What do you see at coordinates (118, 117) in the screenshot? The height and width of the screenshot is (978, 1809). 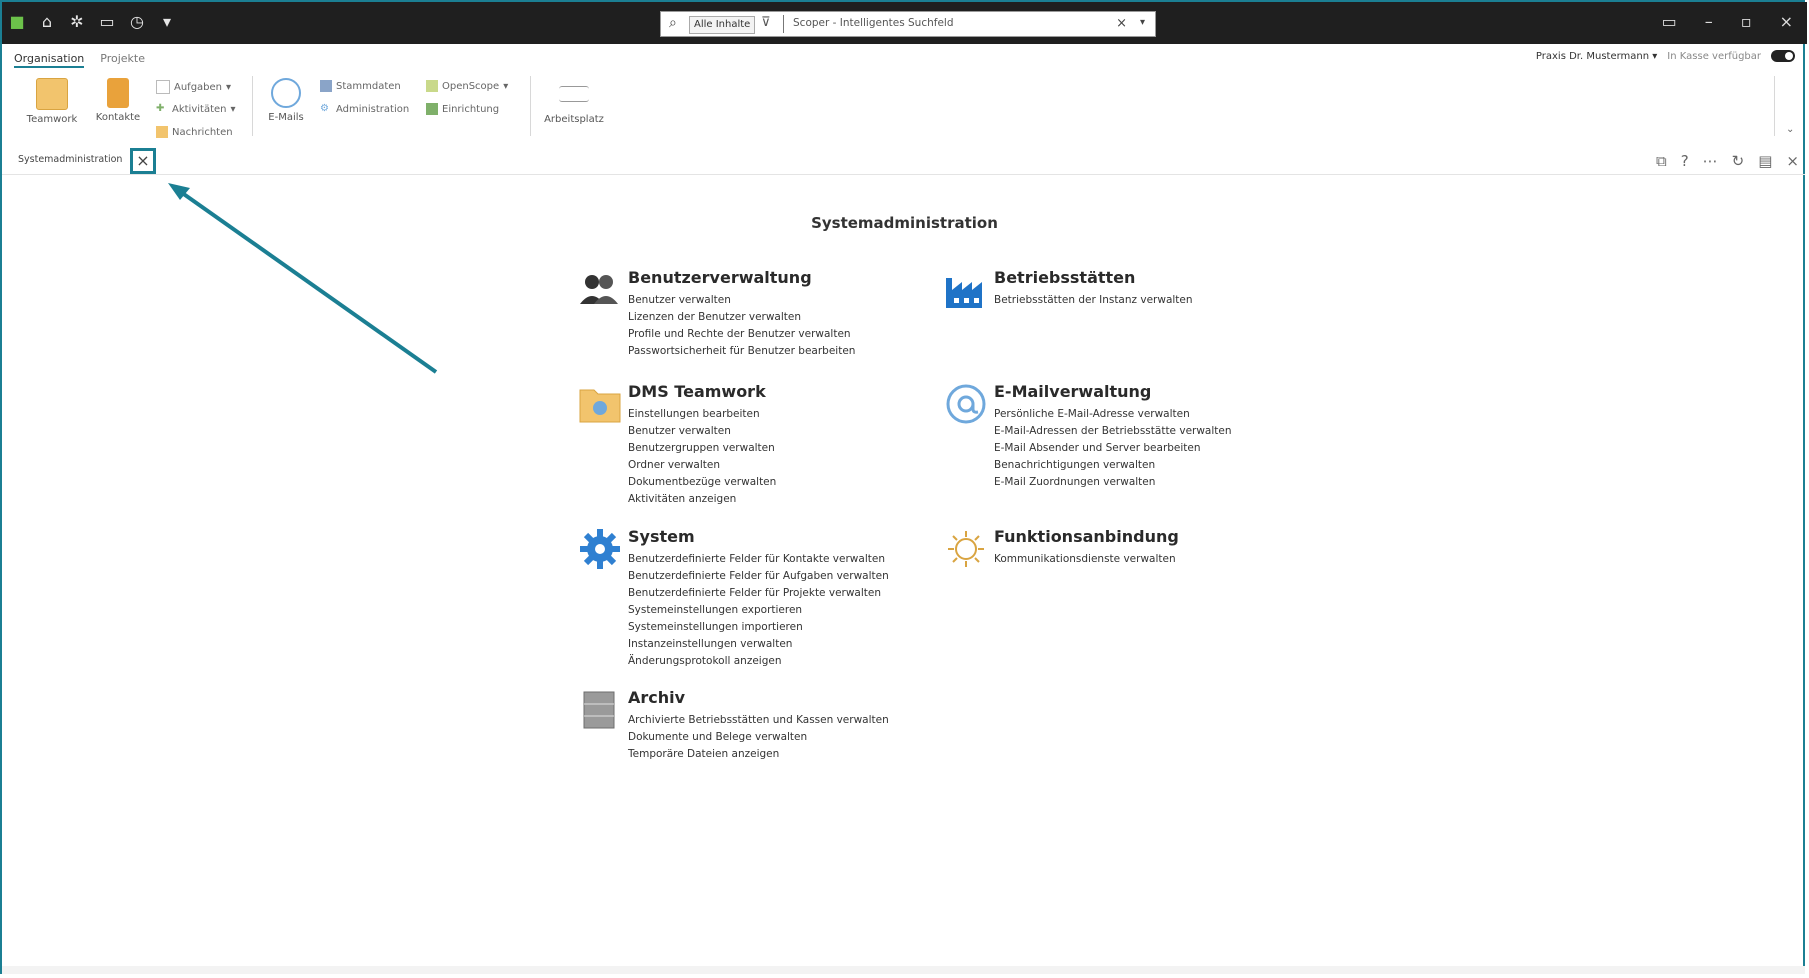 I see `kontakte-label: Kontakte` at bounding box center [118, 117].